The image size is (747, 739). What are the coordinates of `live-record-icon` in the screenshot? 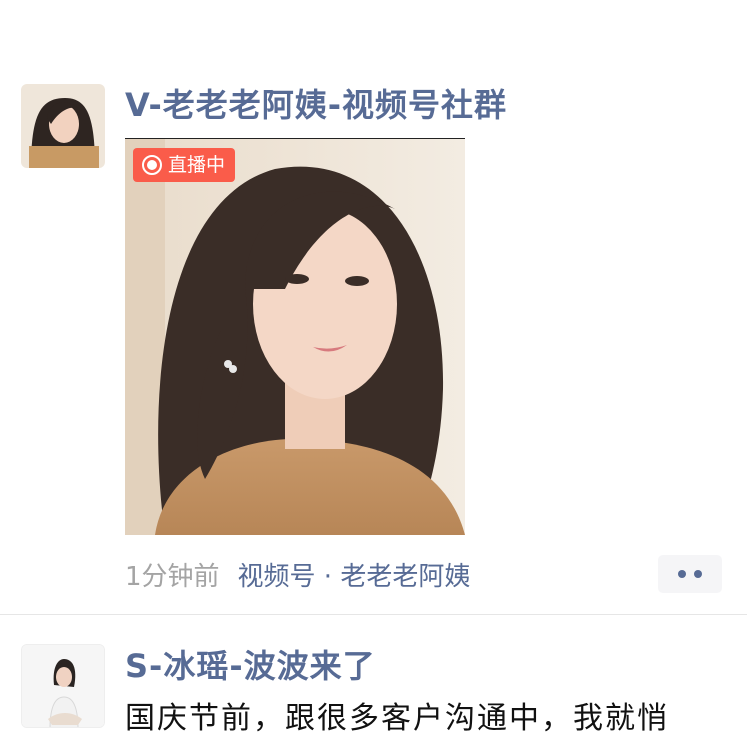 It's located at (152, 165).